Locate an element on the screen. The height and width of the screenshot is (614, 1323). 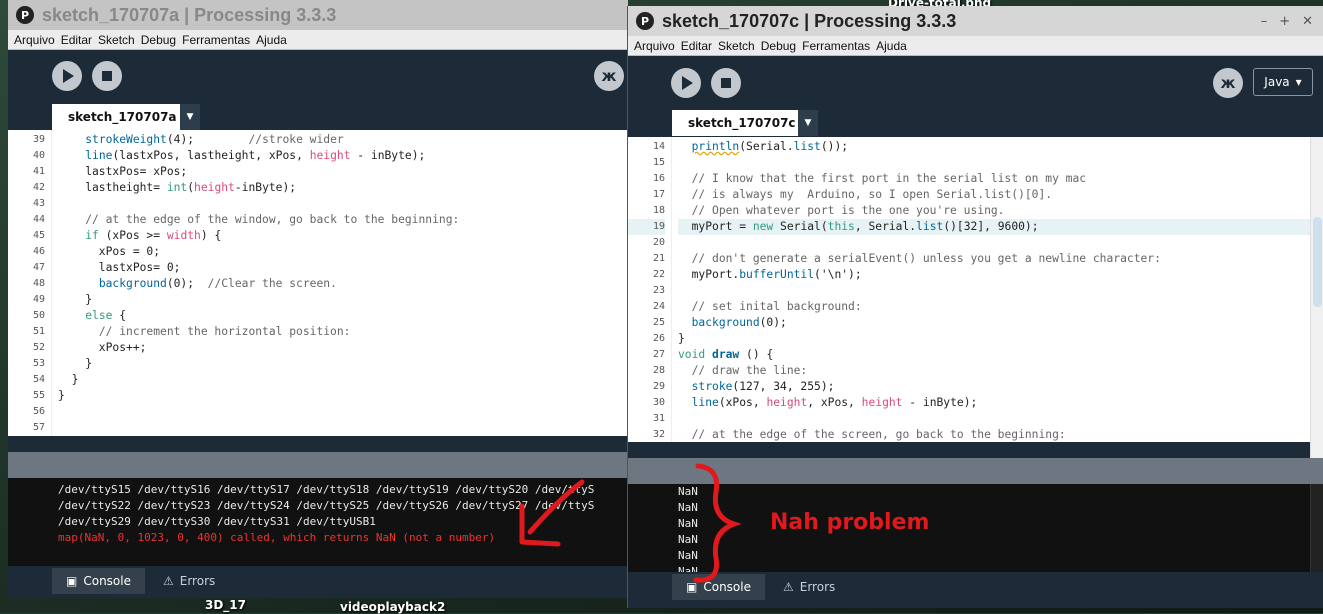
desktop-file-label: 3D_17 is located at coordinates (225, 605).